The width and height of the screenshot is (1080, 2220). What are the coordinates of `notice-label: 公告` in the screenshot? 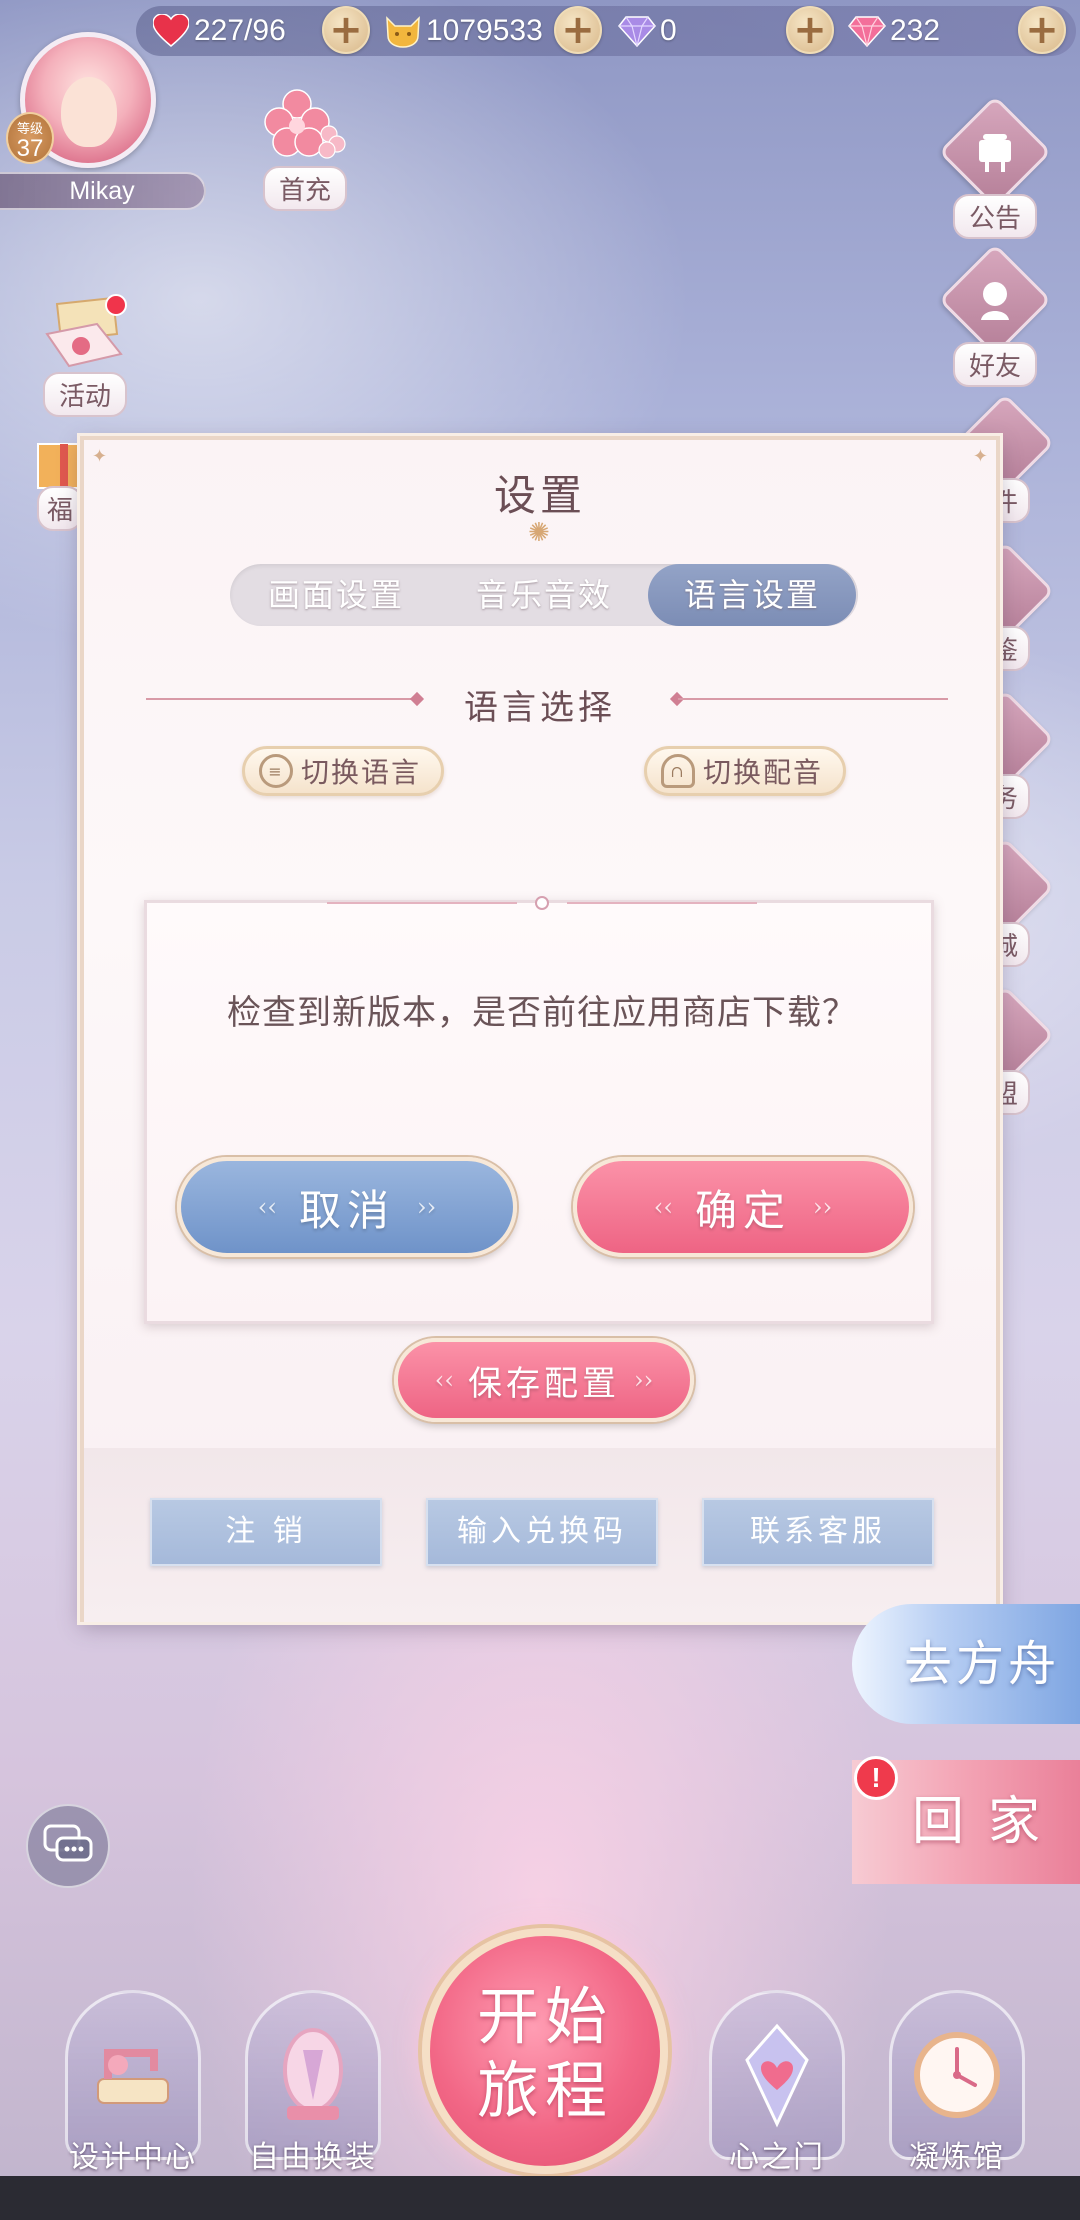 It's located at (994, 216).